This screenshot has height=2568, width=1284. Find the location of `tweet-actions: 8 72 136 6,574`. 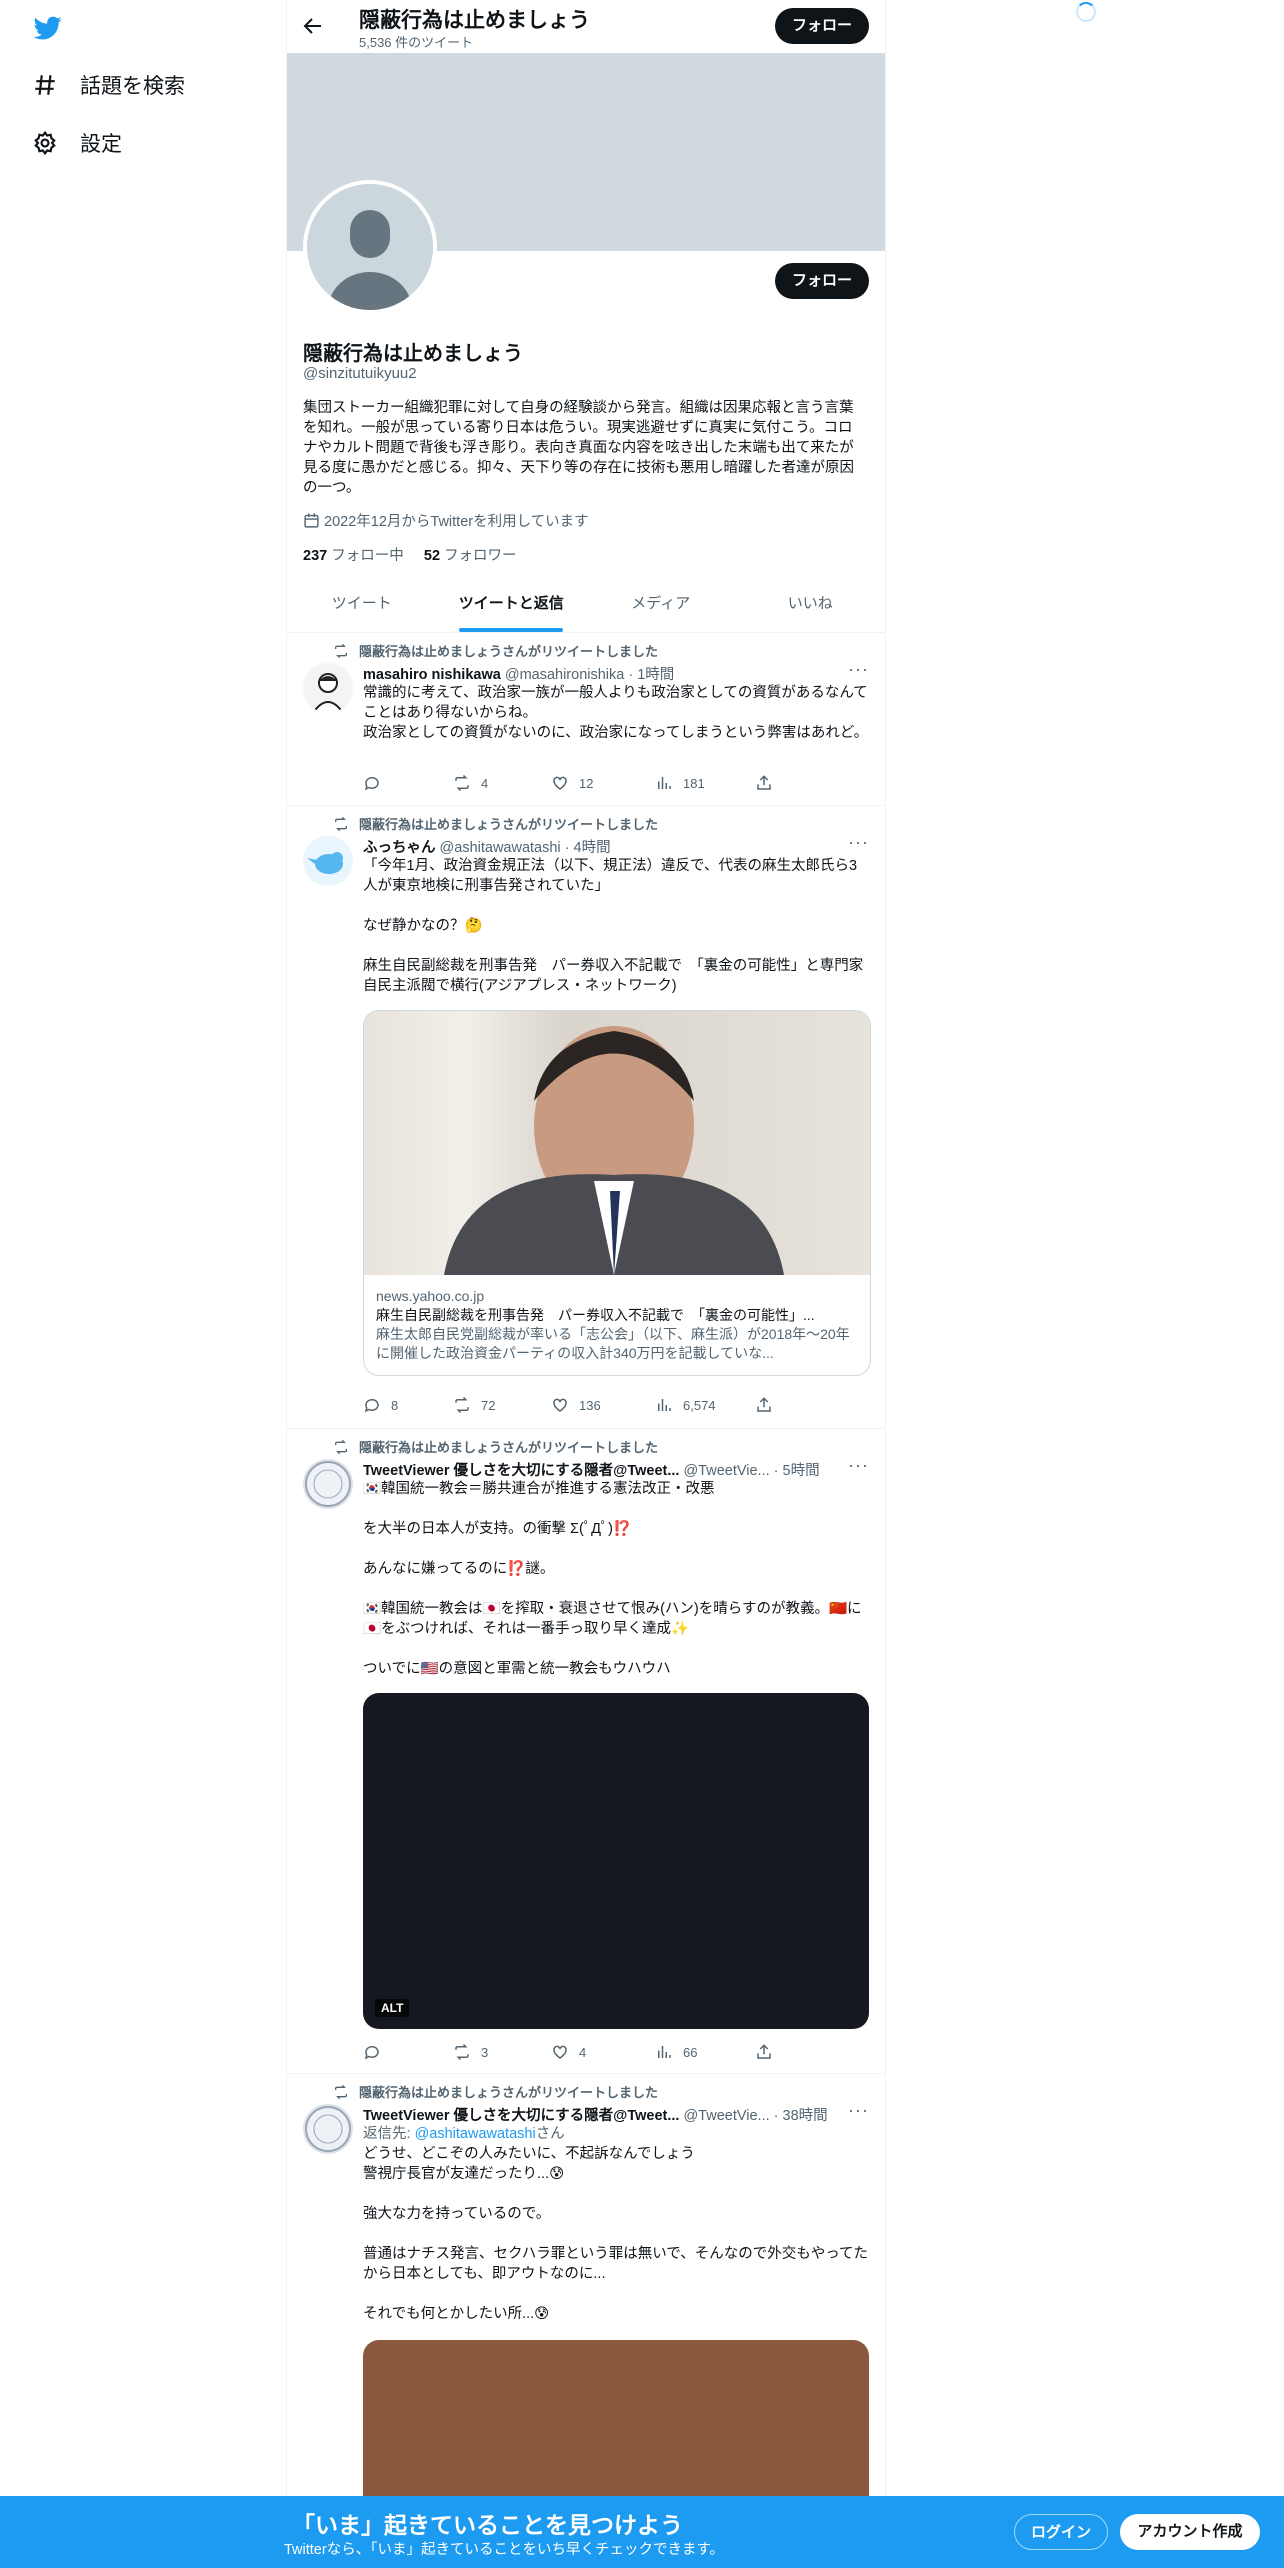

tweet-actions: 8 72 136 6,574 is located at coordinates (573, 1406).